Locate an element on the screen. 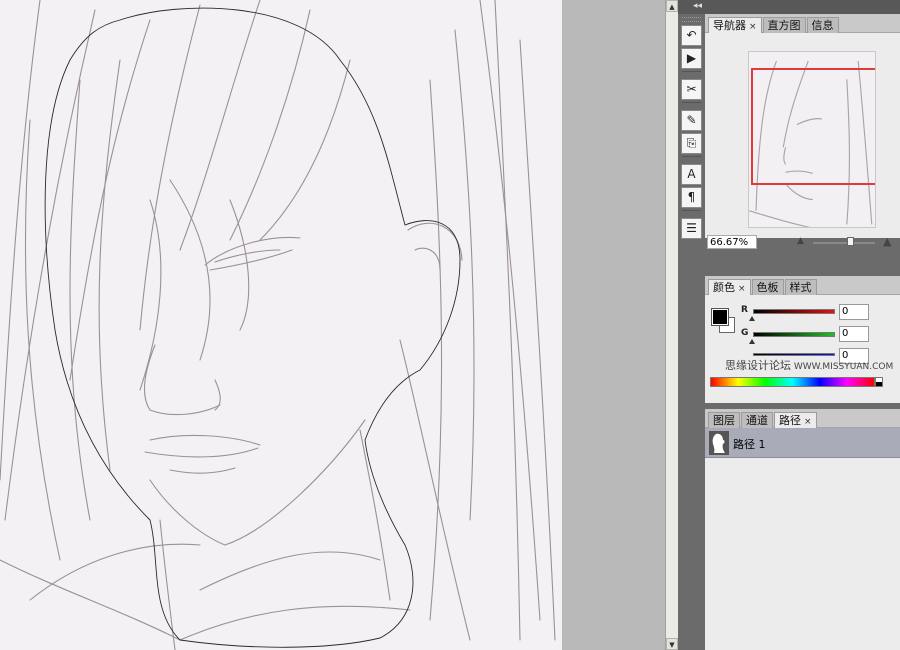  layer-comps-icon: ☰ is located at coordinates (691, 228).